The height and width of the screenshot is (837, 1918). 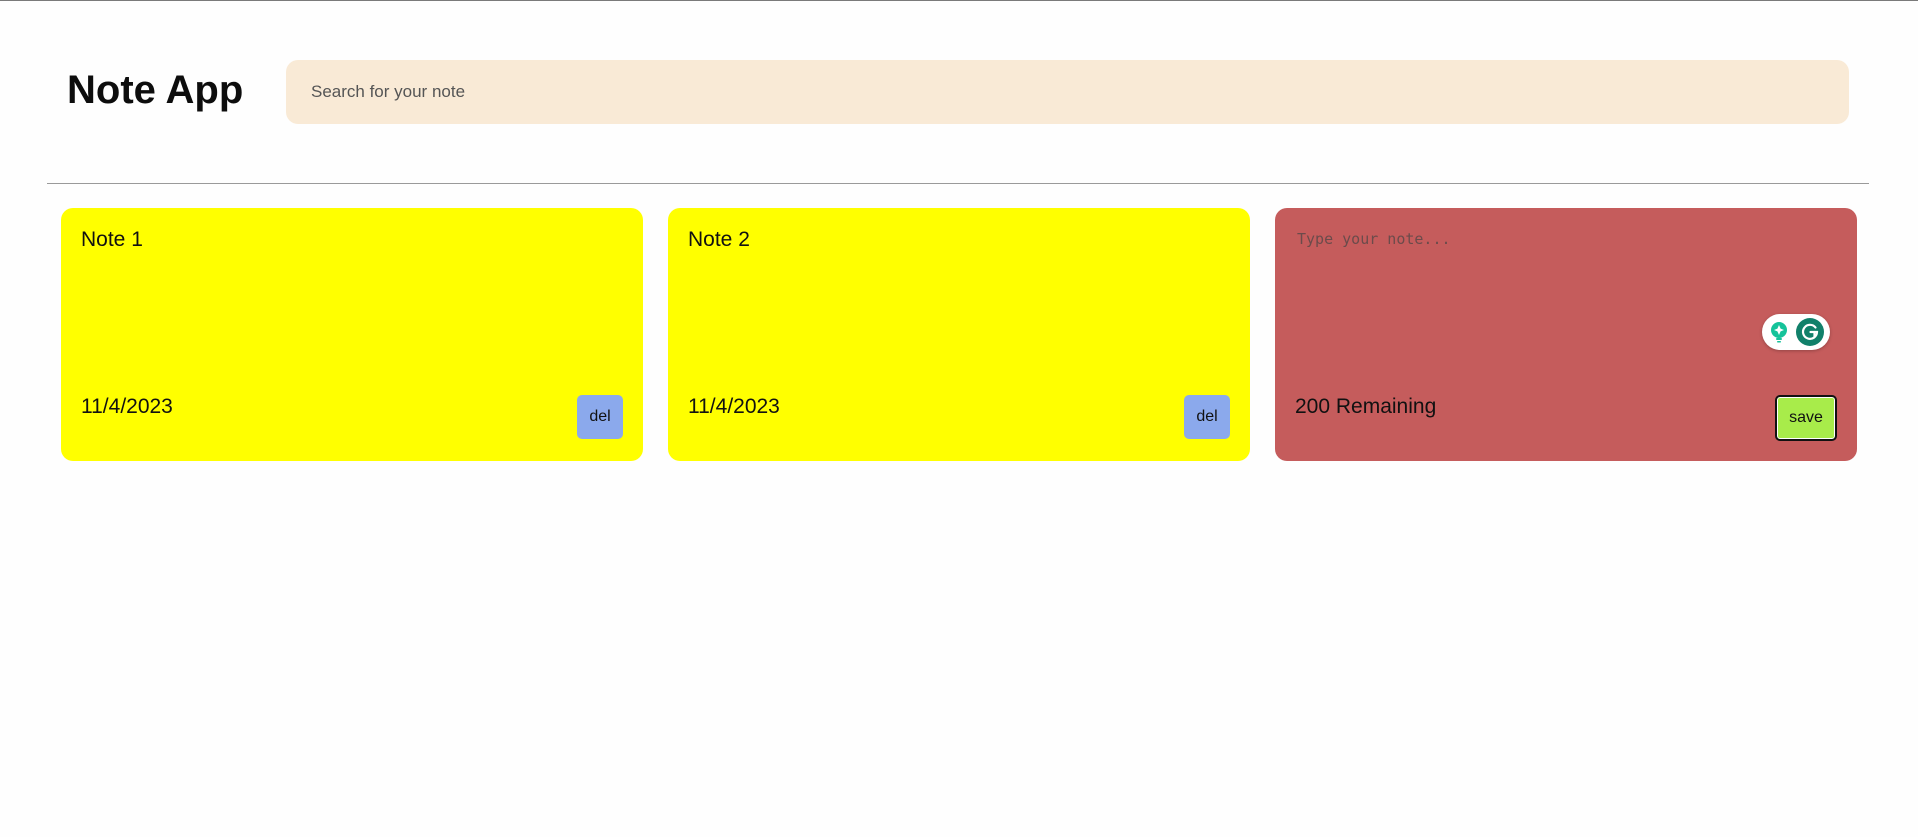 I want to click on new-note-card: 200 Remaining save, so click(x=1566, y=334).